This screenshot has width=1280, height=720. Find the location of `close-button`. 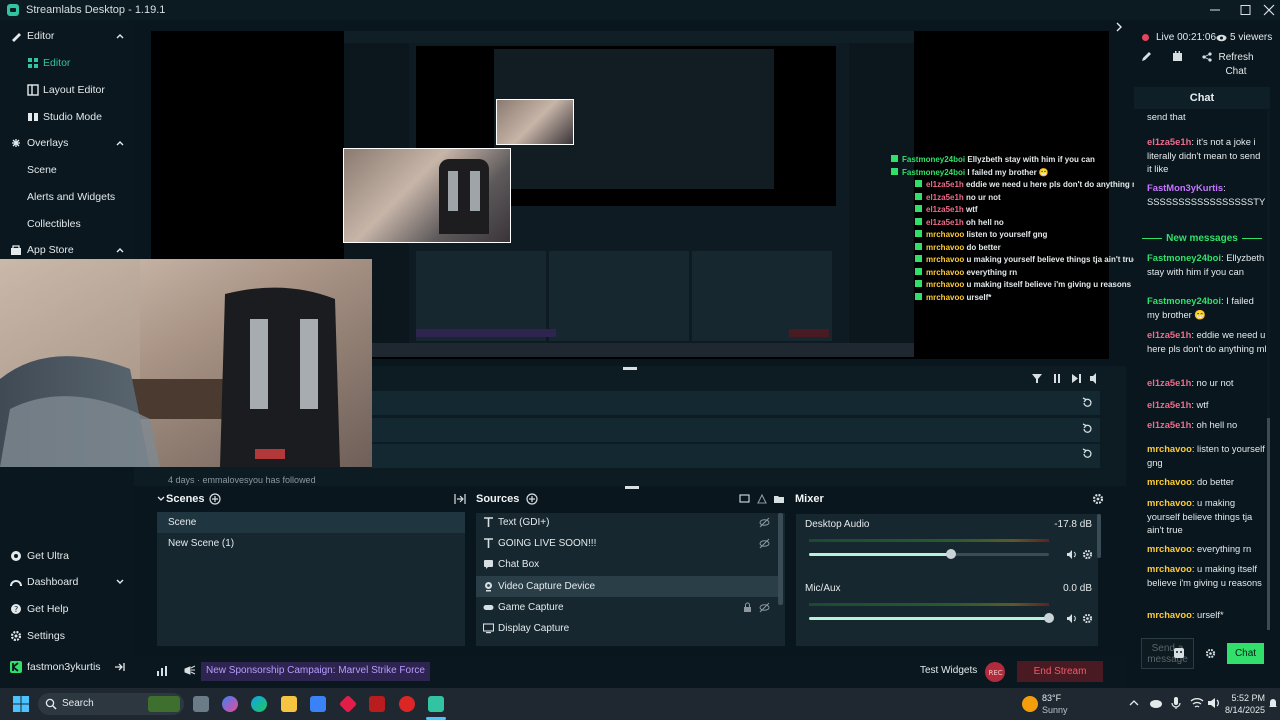

close-button is located at coordinates (1269, 10).